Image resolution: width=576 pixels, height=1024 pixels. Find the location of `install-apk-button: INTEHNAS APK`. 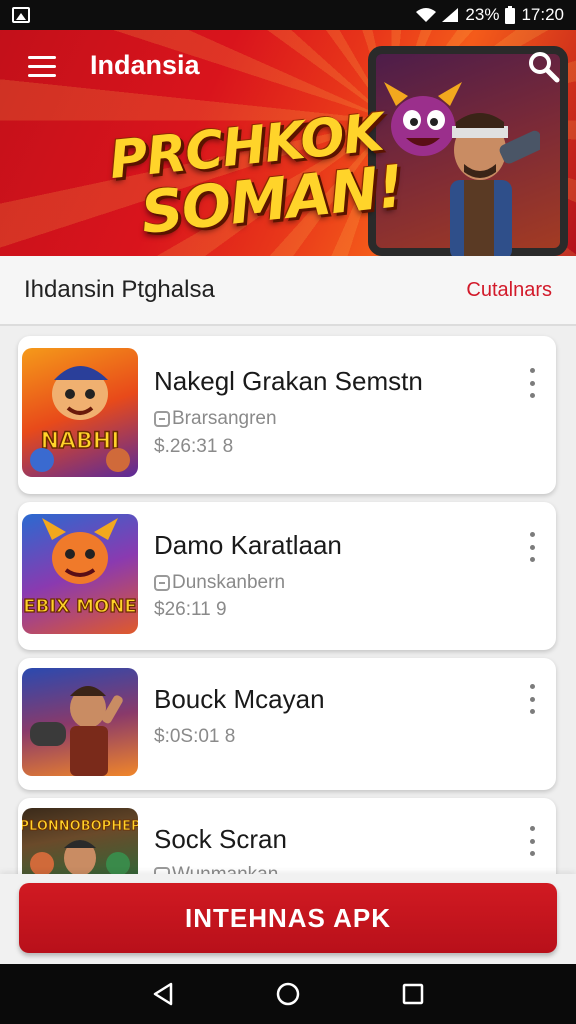

install-apk-button: INTEHNAS APK is located at coordinates (288, 918).